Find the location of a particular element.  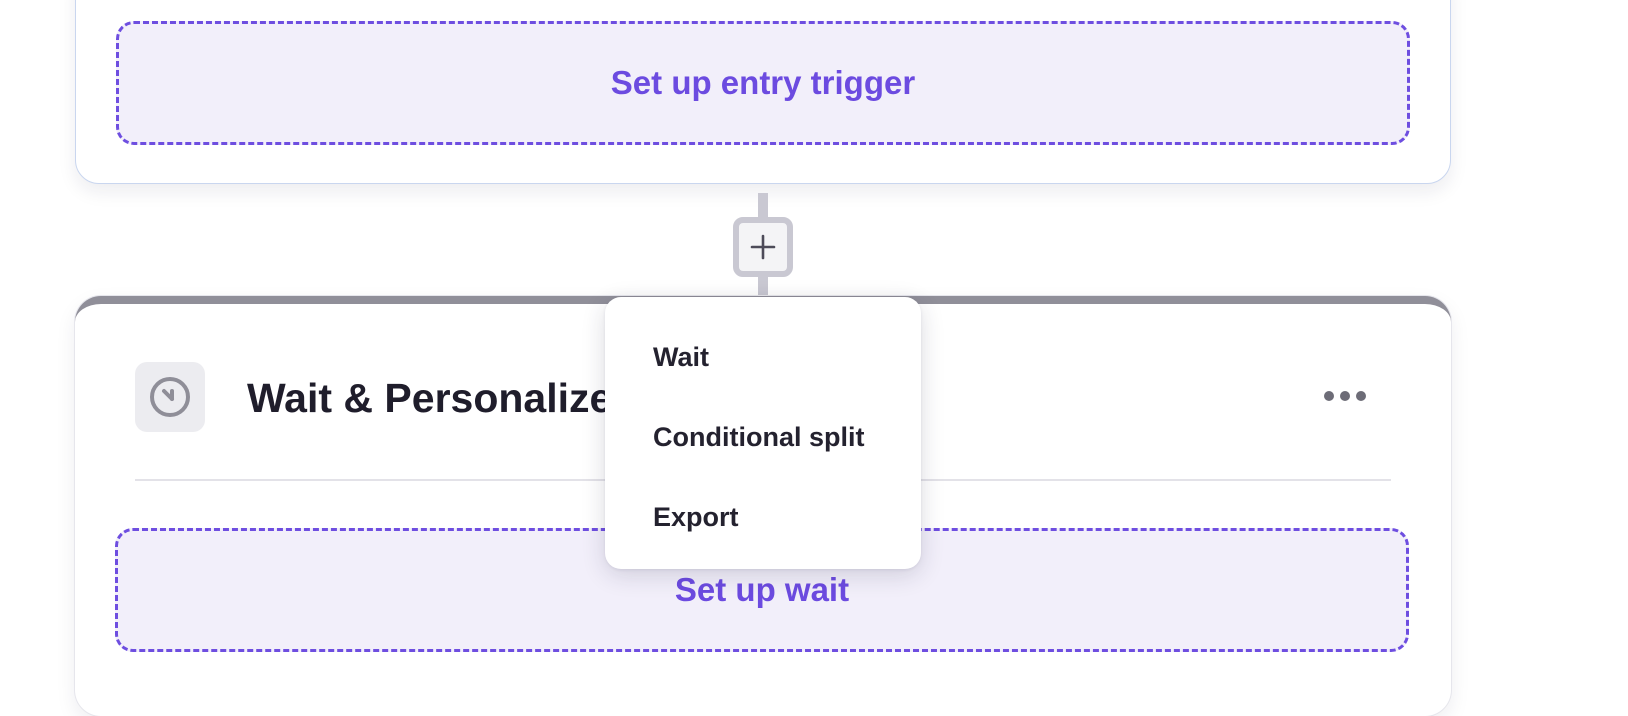

node-title: Wait & Personalize is located at coordinates (430, 398).